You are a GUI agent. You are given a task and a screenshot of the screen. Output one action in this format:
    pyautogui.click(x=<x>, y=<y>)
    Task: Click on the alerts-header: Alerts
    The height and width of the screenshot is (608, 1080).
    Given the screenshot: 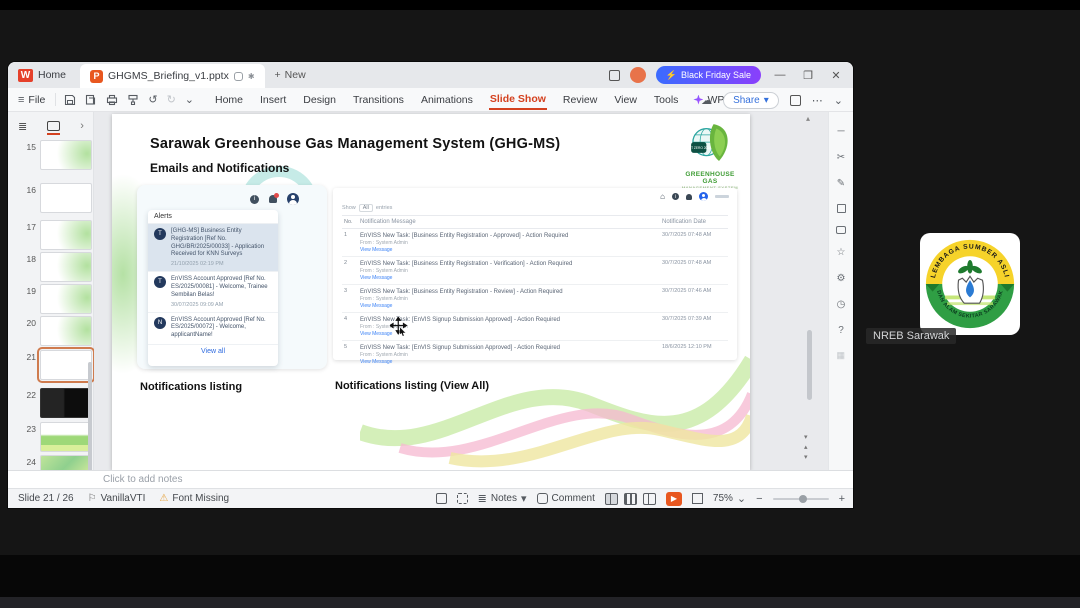 What is the action you would take?
    pyautogui.click(x=213, y=217)
    